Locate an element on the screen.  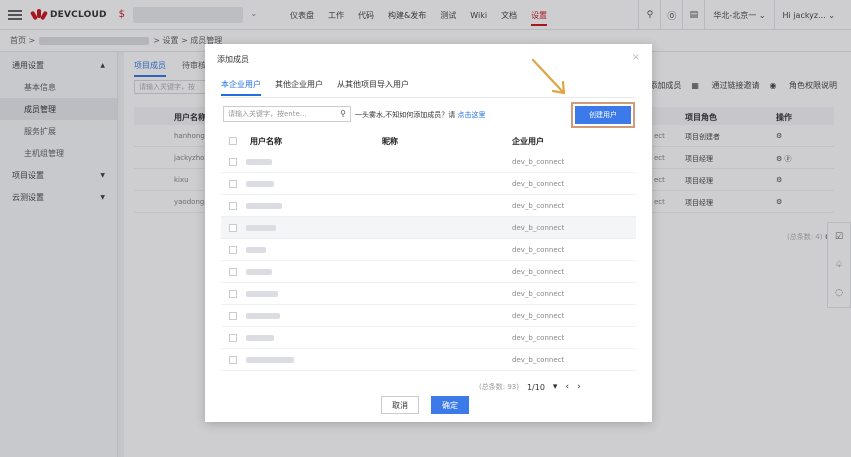
search-icon: ⚲ is located at coordinates (343, 114).